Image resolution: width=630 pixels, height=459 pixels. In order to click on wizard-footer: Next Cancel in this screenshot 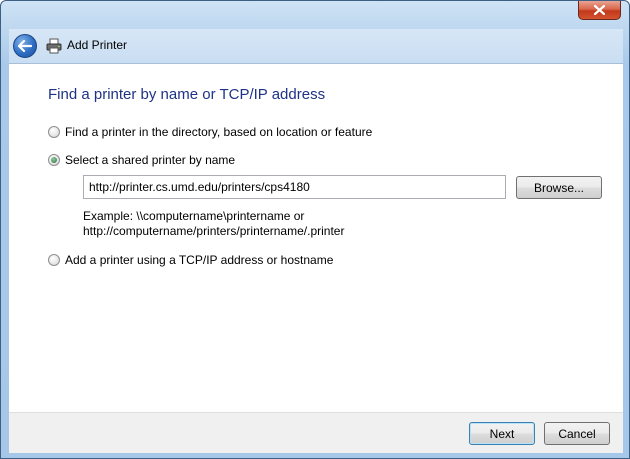, I will do `click(316, 432)`.